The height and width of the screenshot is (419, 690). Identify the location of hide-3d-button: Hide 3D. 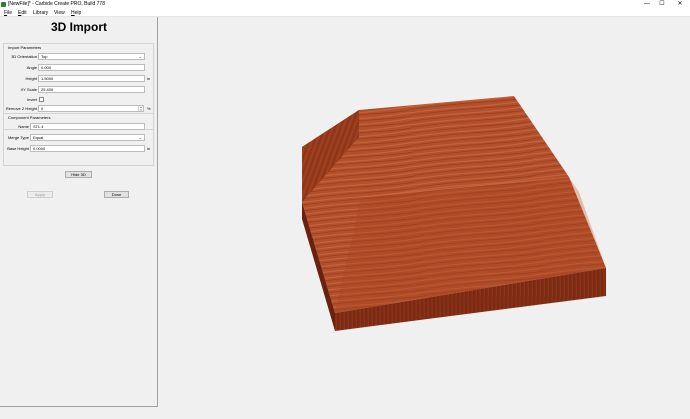
(78, 174).